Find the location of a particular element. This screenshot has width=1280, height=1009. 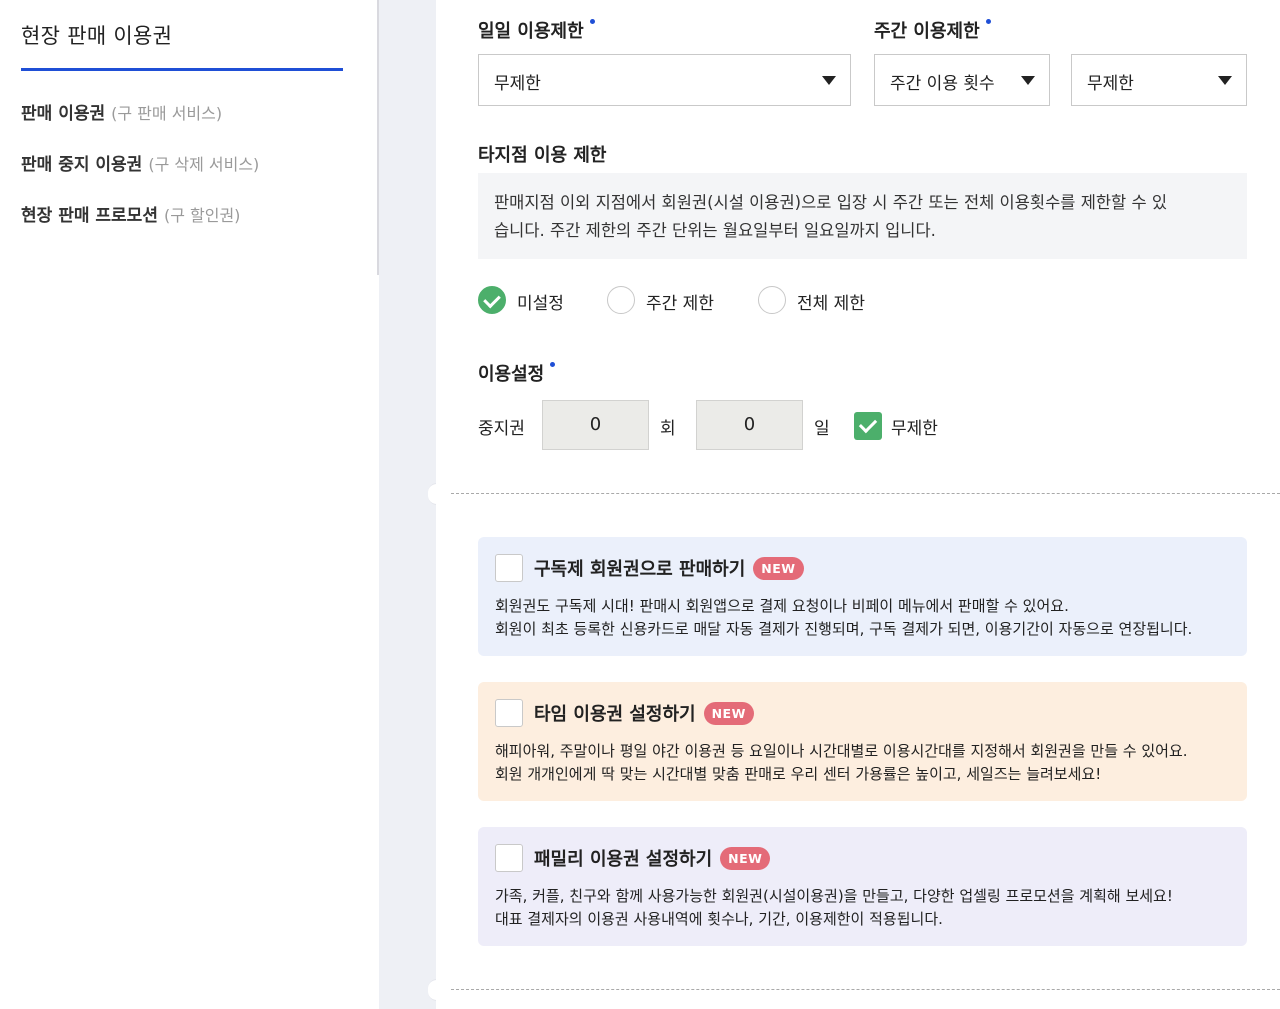

weekly-limit-type-value: 주간 이용 횟수 is located at coordinates (942, 84).